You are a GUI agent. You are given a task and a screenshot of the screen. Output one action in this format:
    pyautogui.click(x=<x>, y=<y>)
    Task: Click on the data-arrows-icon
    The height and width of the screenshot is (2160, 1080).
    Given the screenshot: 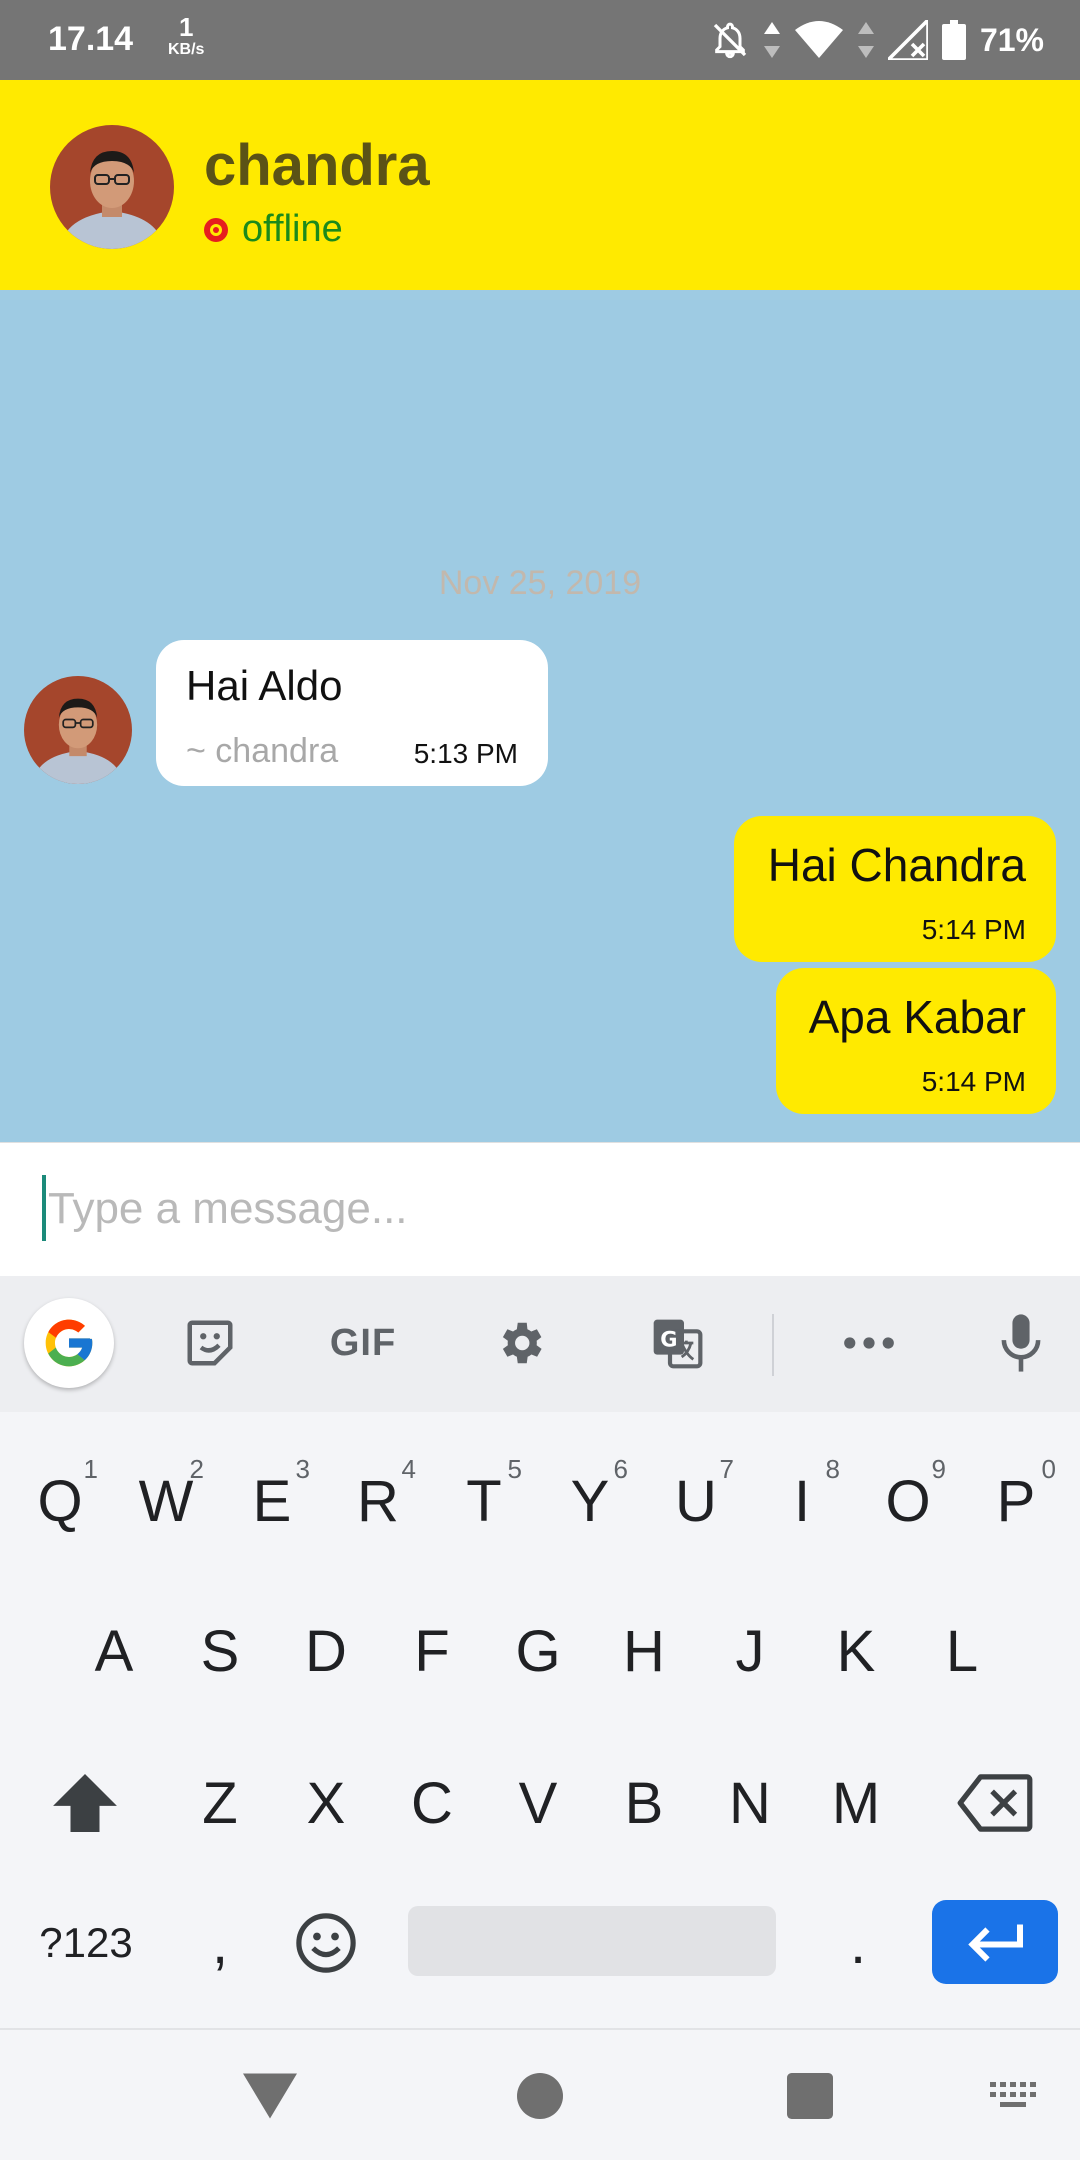 What is the action you would take?
    pyautogui.click(x=865, y=40)
    